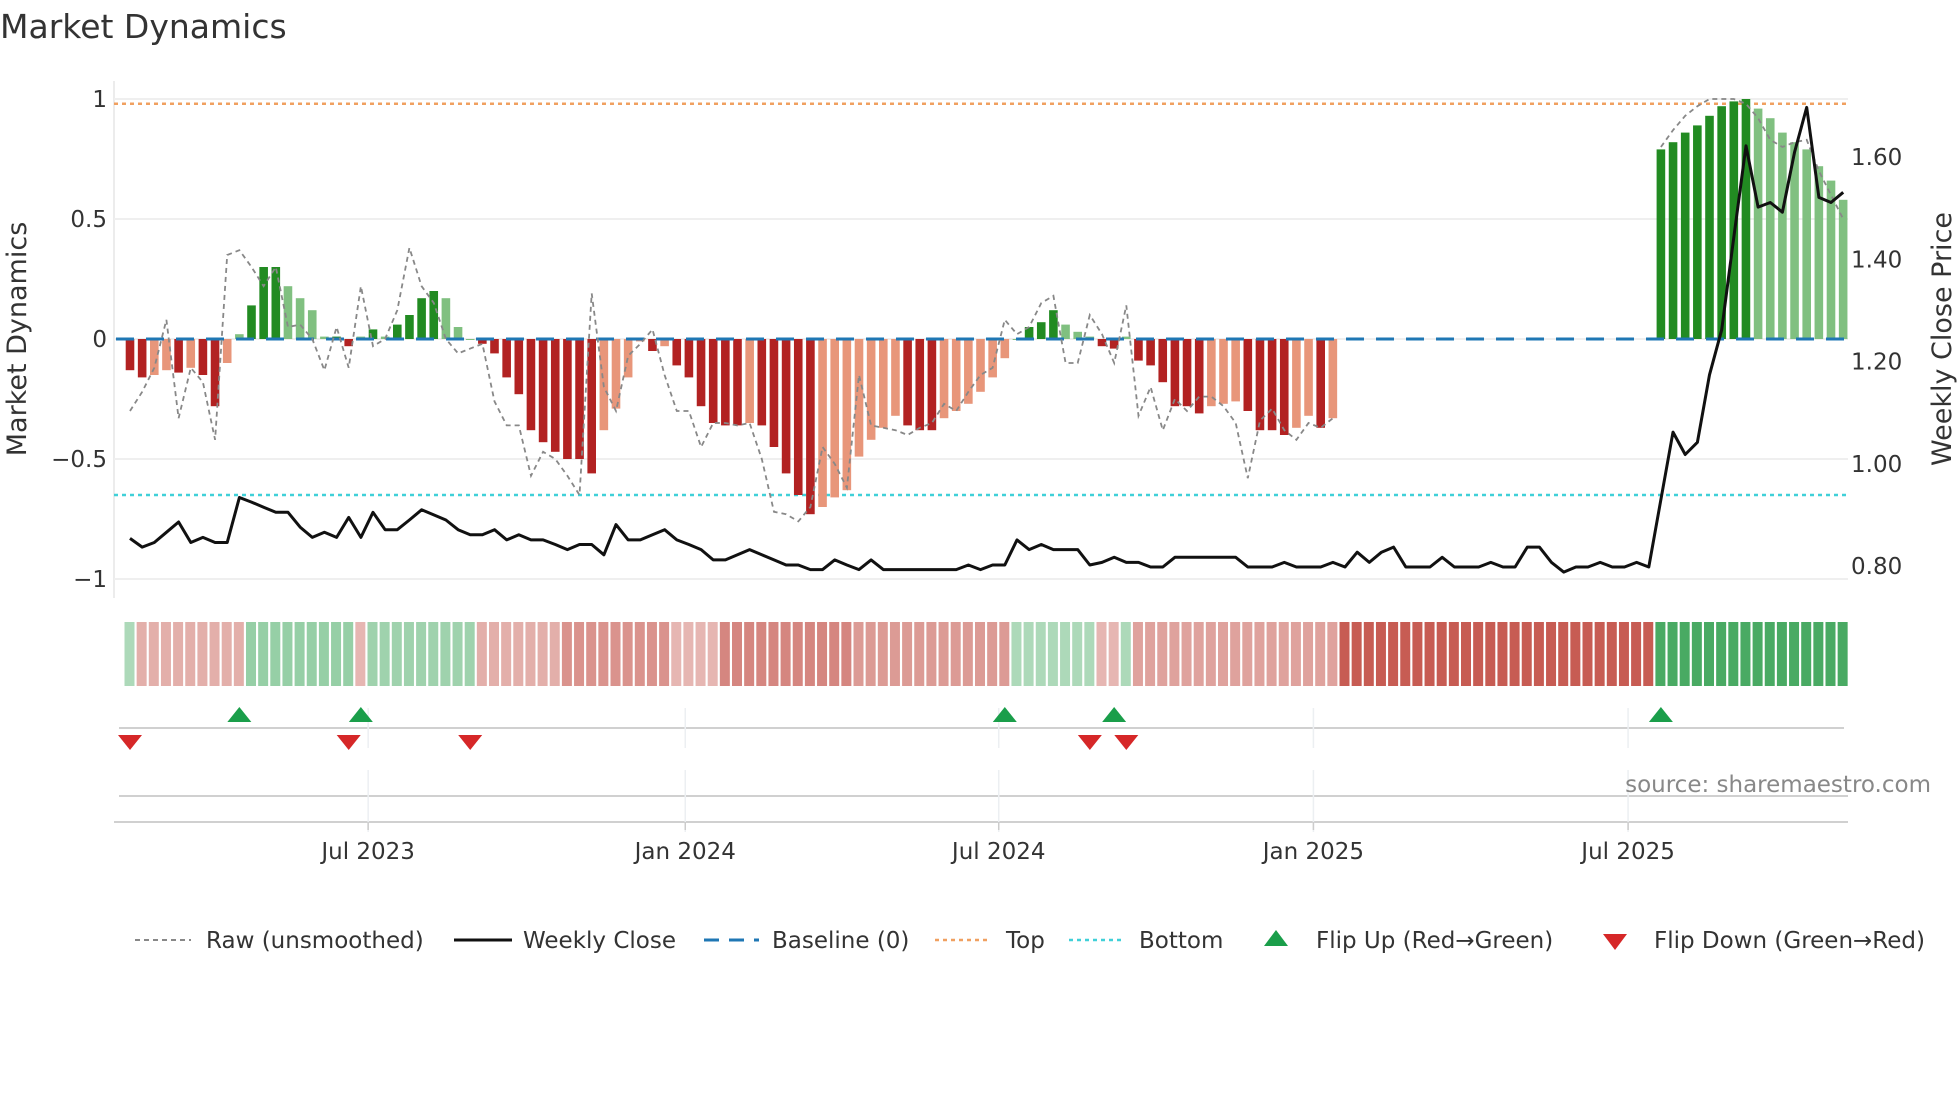 This screenshot has width=1960, height=1106. What do you see at coordinates (1942, 339) in the screenshot?
I see `y2-axis-label: Weekly Close Price` at bounding box center [1942, 339].